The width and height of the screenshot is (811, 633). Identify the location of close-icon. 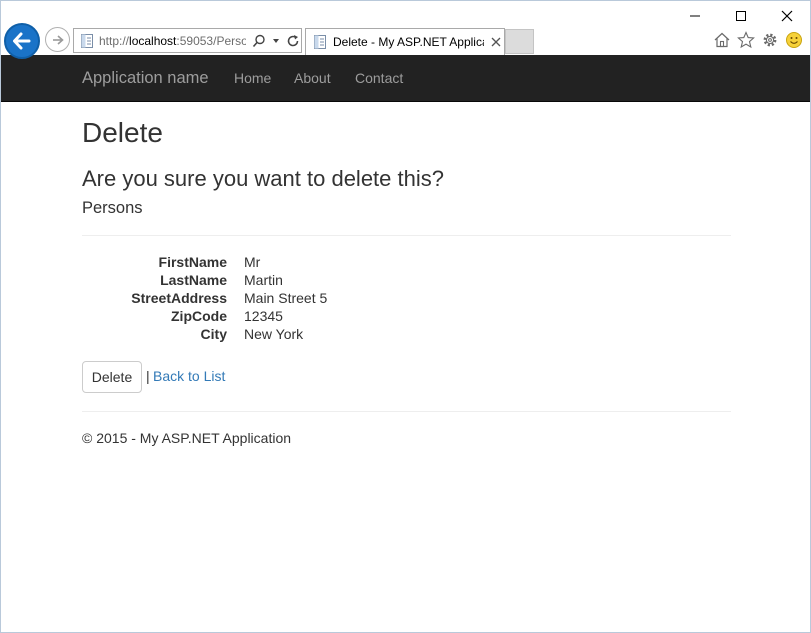
(787, 16).